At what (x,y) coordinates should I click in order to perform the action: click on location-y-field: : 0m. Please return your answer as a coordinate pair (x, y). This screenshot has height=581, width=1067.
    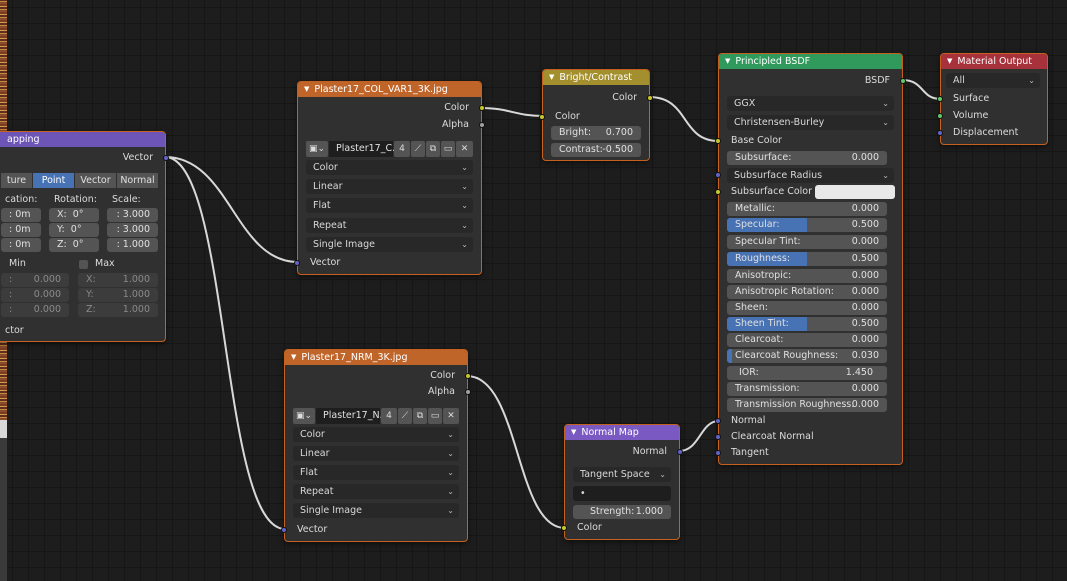
    Looking at the image, I should click on (21, 230).